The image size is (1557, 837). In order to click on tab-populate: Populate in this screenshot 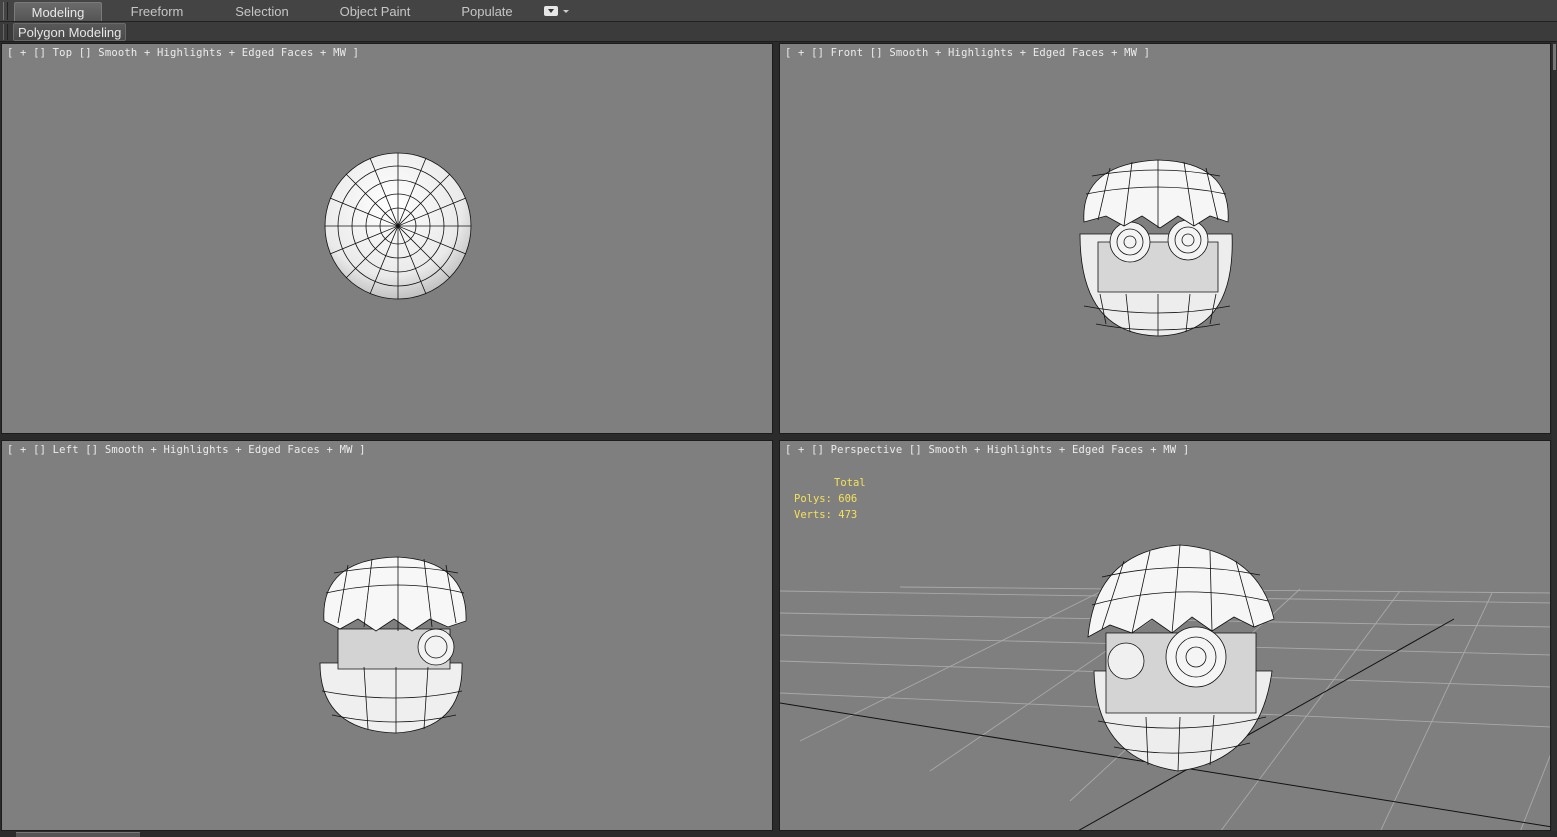, I will do `click(487, 11)`.